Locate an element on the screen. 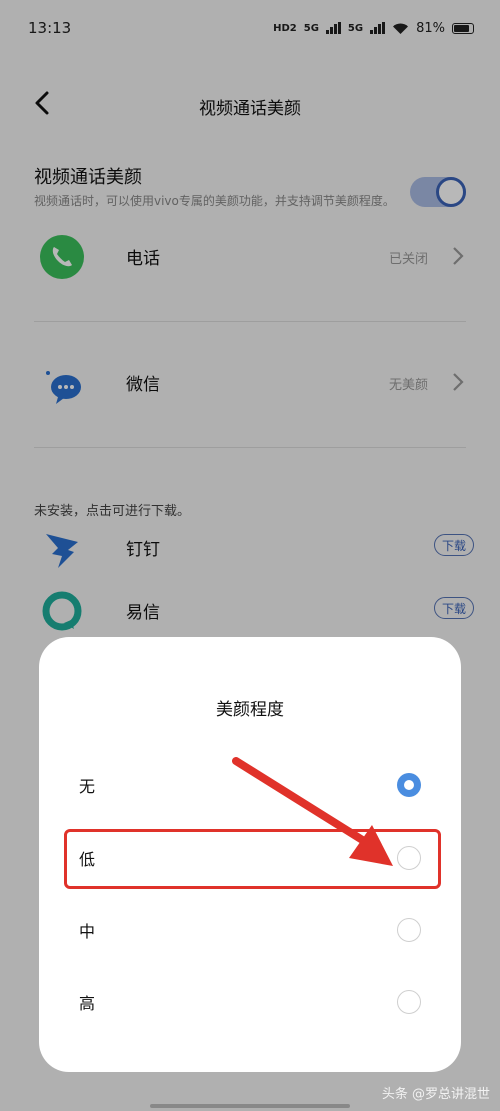  home-indicator is located at coordinates (250, 1106).